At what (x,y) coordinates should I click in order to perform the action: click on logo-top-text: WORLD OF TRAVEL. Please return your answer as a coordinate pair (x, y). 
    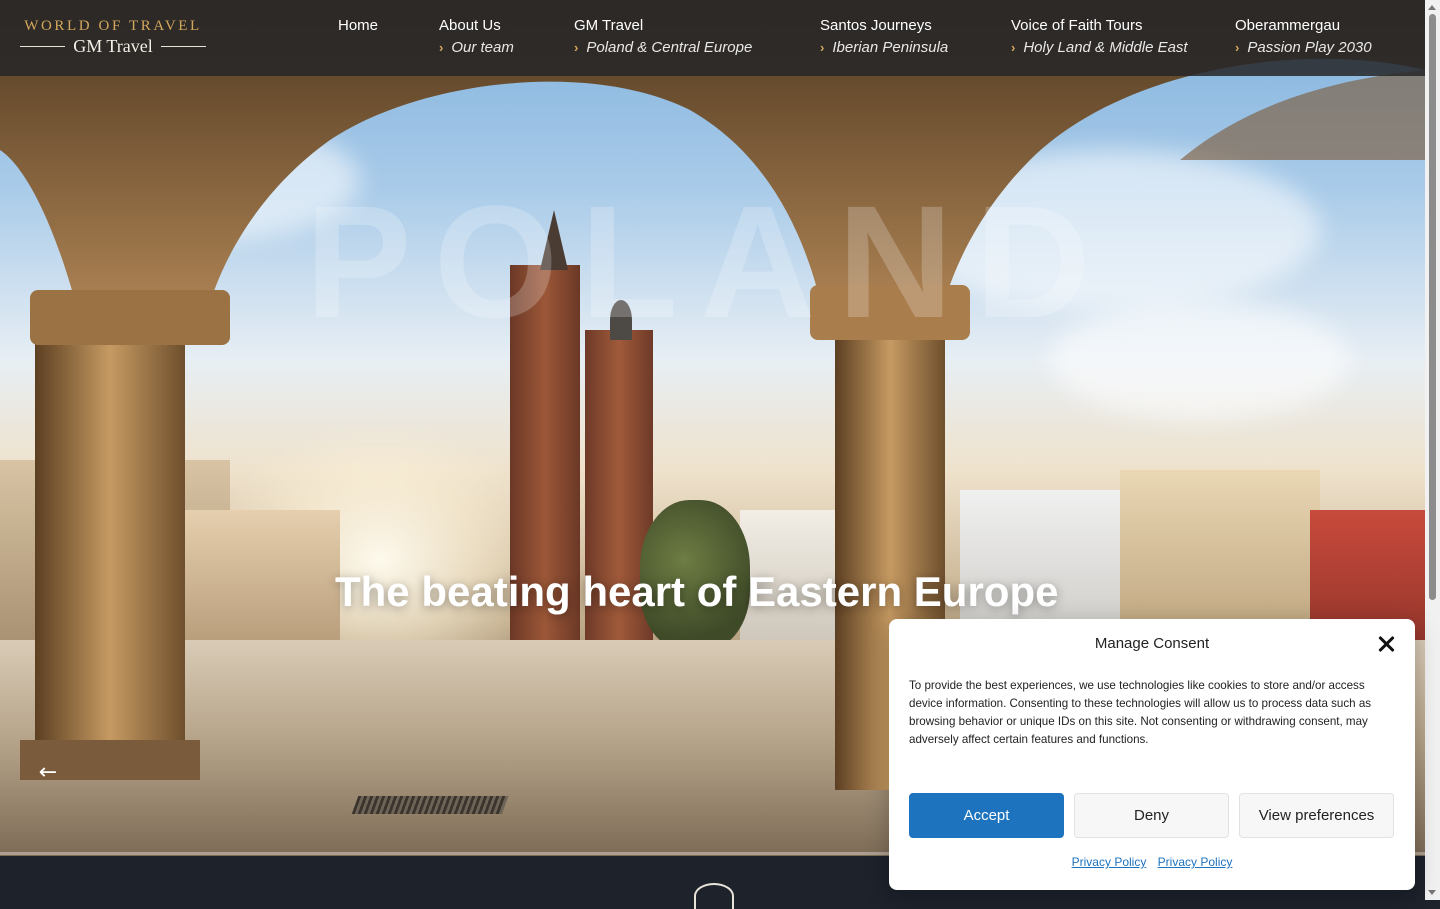
    Looking at the image, I should click on (113, 26).